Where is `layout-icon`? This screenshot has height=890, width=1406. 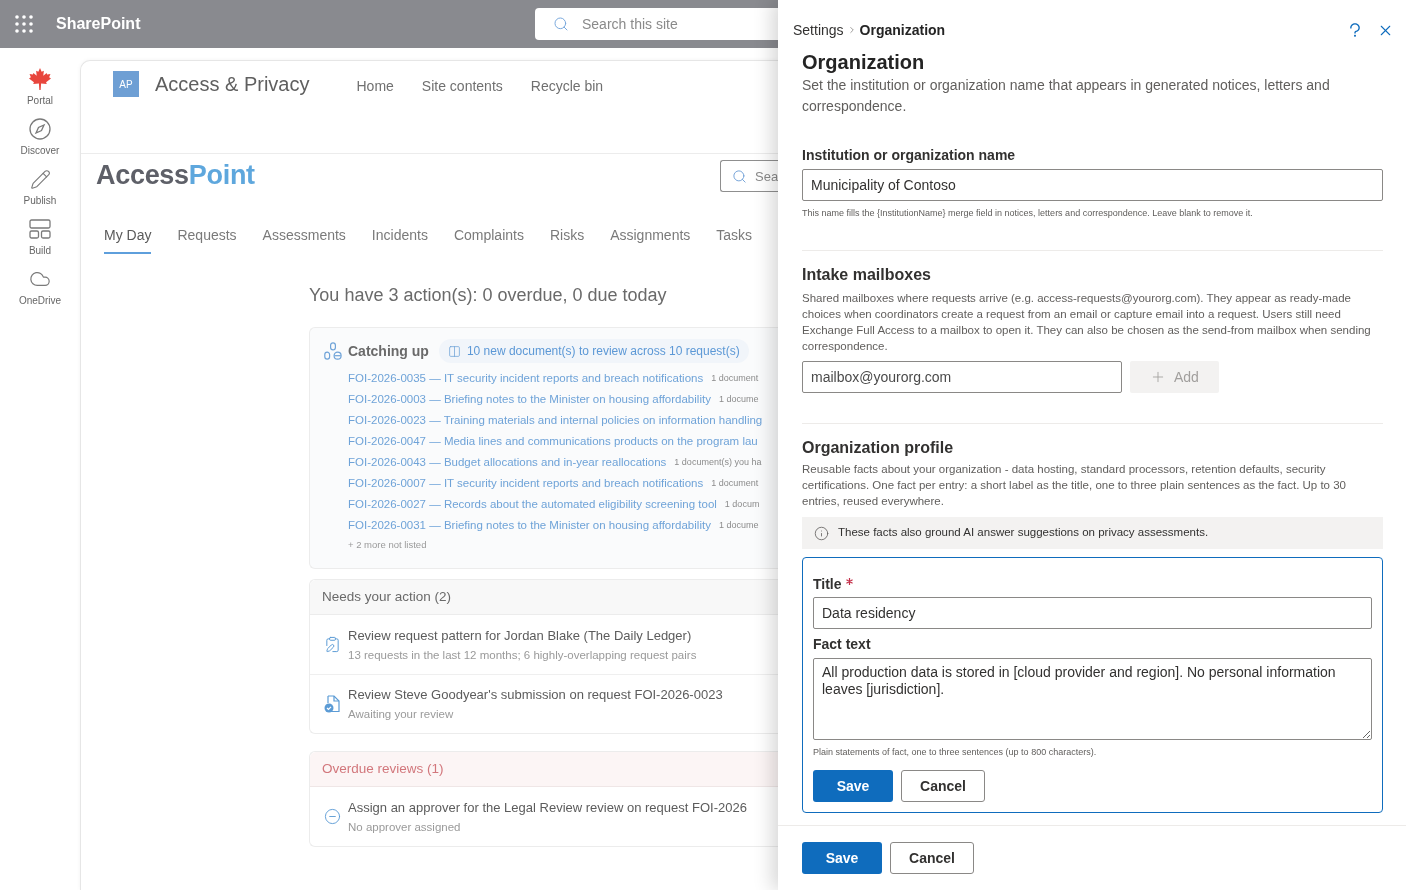 layout-icon is located at coordinates (40, 229).